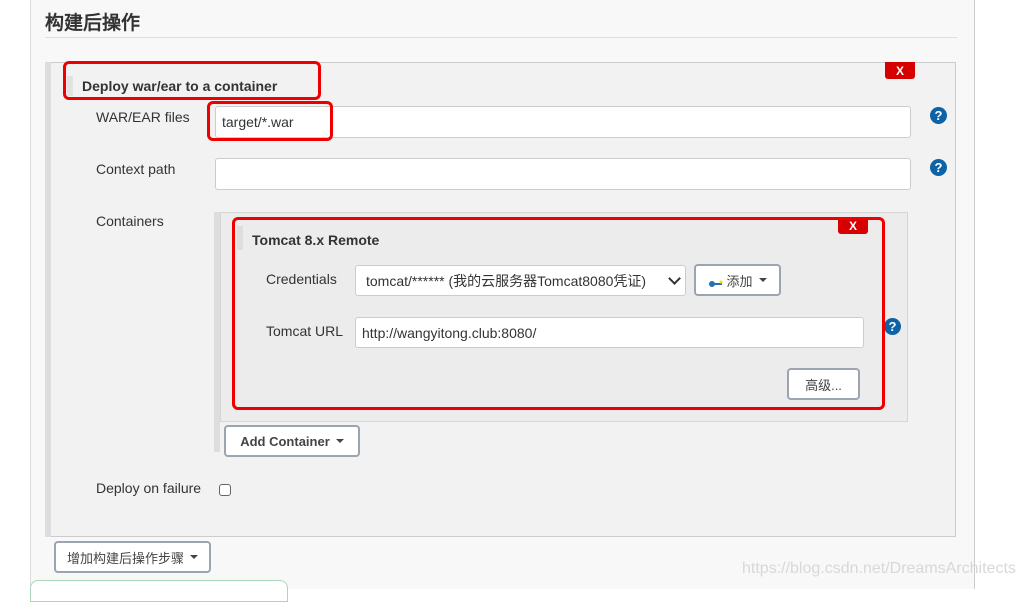 Image resolution: width=1022 pixels, height=602 pixels. What do you see at coordinates (93, 23) in the screenshot?
I see `section-title: 构建后操作` at bounding box center [93, 23].